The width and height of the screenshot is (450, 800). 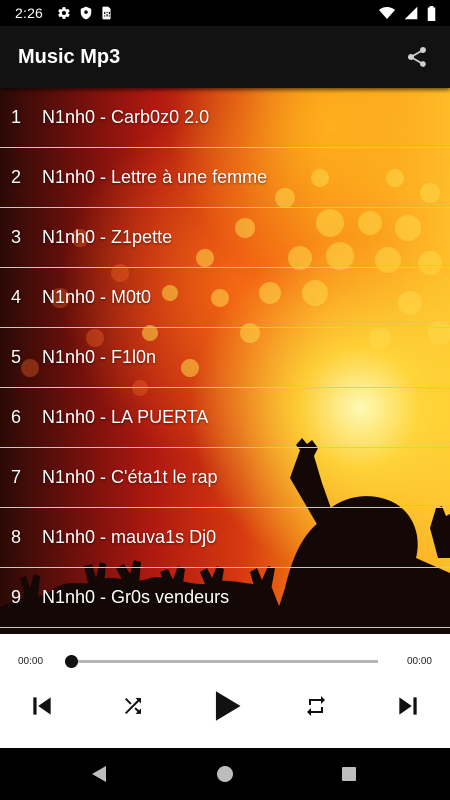 What do you see at coordinates (64, 13) in the screenshot?
I see `gear-icon` at bounding box center [64, 13].